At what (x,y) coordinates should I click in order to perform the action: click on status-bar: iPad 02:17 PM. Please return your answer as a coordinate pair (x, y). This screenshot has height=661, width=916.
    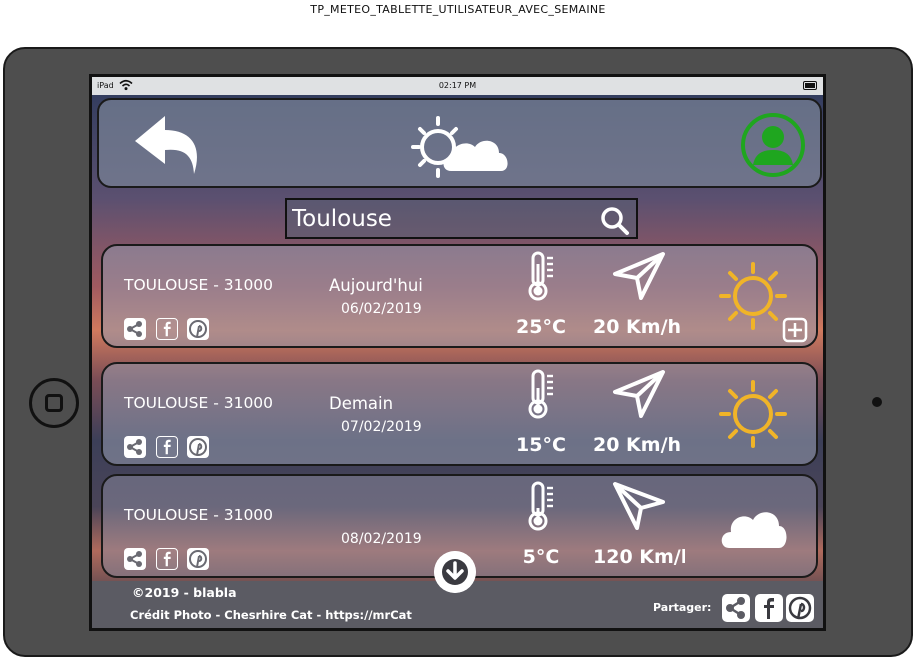
    Looking at the image, I should click on (457, 86).